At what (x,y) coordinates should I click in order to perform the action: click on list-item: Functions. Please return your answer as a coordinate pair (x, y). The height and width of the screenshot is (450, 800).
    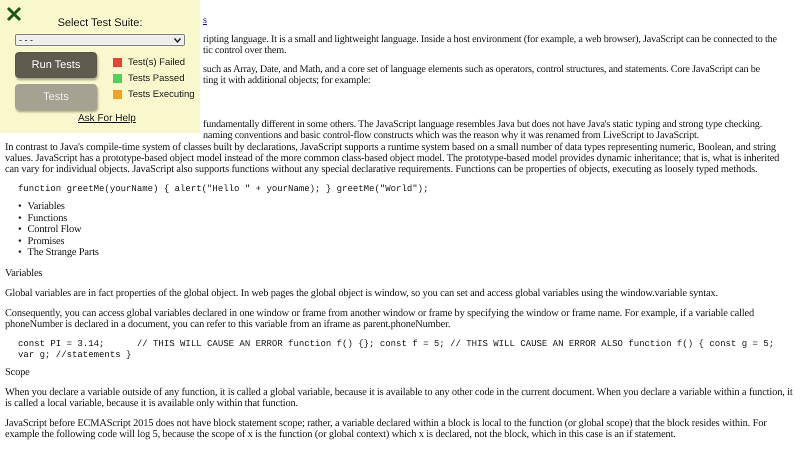
    Looking at the image, I should click on (48, 218).